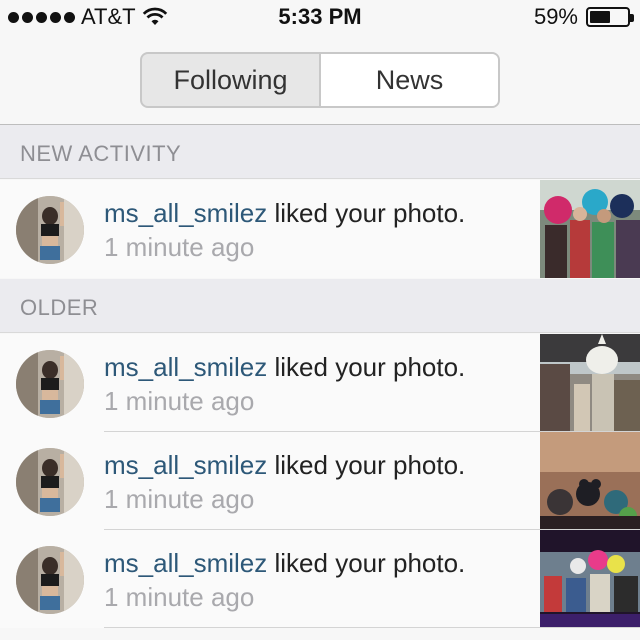 This screenshot has width=640, height=640. What do you see at coordinates (610, 17) in the screenshot?
I see `battery-icon` at bounding box center [610, 17].